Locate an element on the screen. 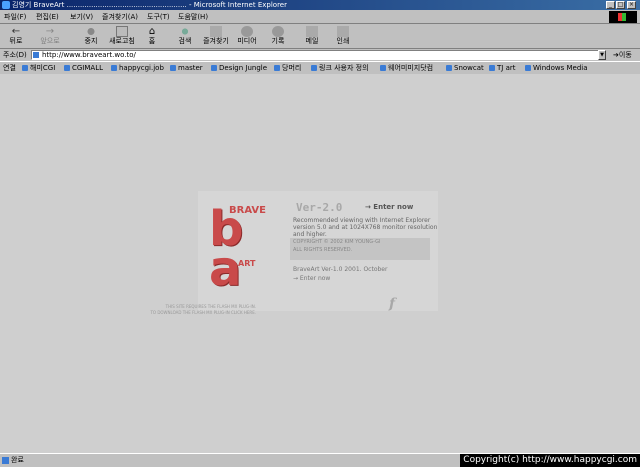 The image size is (640, 467). media-button: 미디어 is located at coordinates (247, 36).